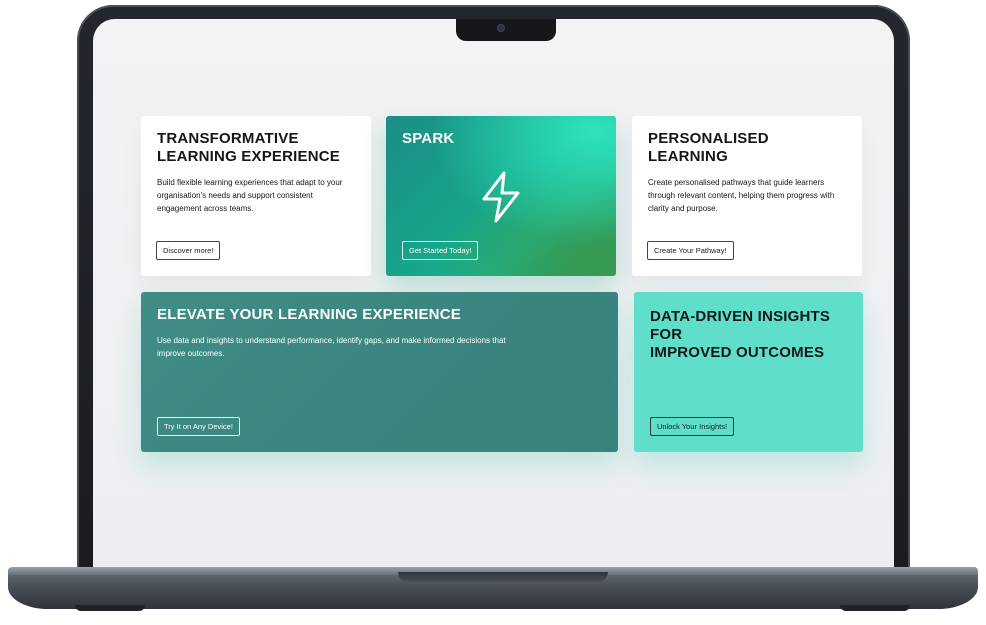 This screenshot has width=986, height=625. What do you see at coordinates (248, 147) in the screenshot?
I see `card-title: TRANSFORMATIVE LEARNING EXPERIENCE` at bounding box center [248, 147].